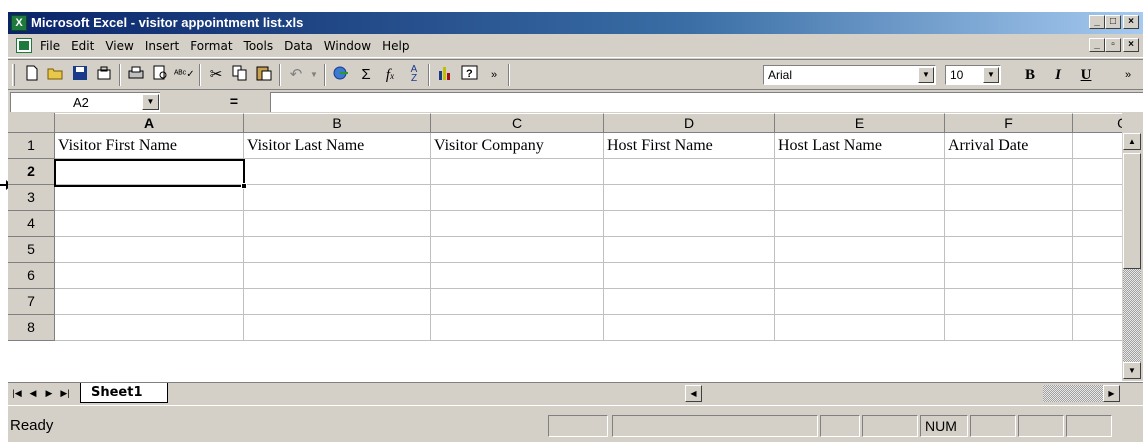  Describe the element at coordinates (470, 75) in the screenshot. I see `help-icon: ?` at that location.